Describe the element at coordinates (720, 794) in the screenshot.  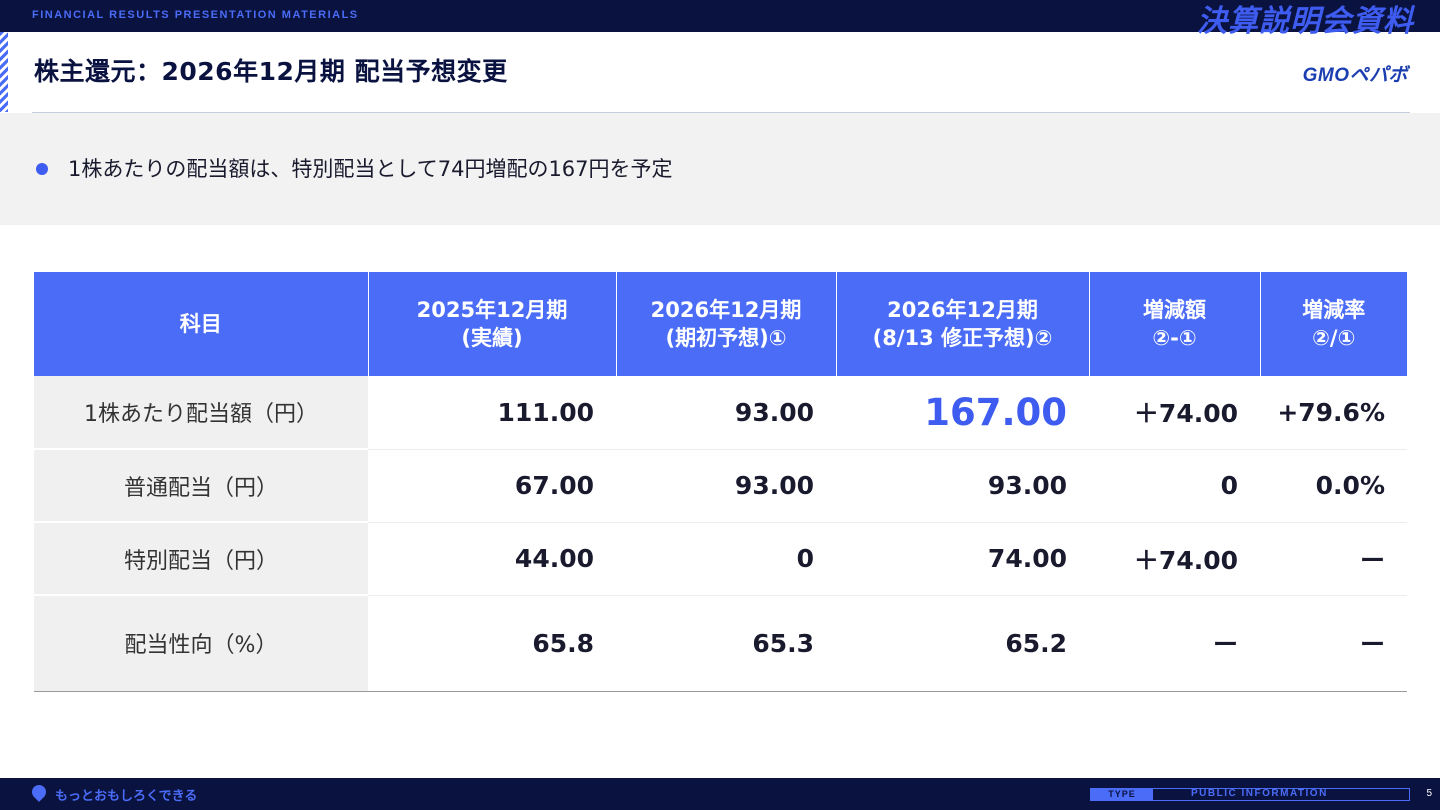
I see `bottom-bar: もっとおもしろくできる TYPE PUBLIC INFORMATION 5` at that location.